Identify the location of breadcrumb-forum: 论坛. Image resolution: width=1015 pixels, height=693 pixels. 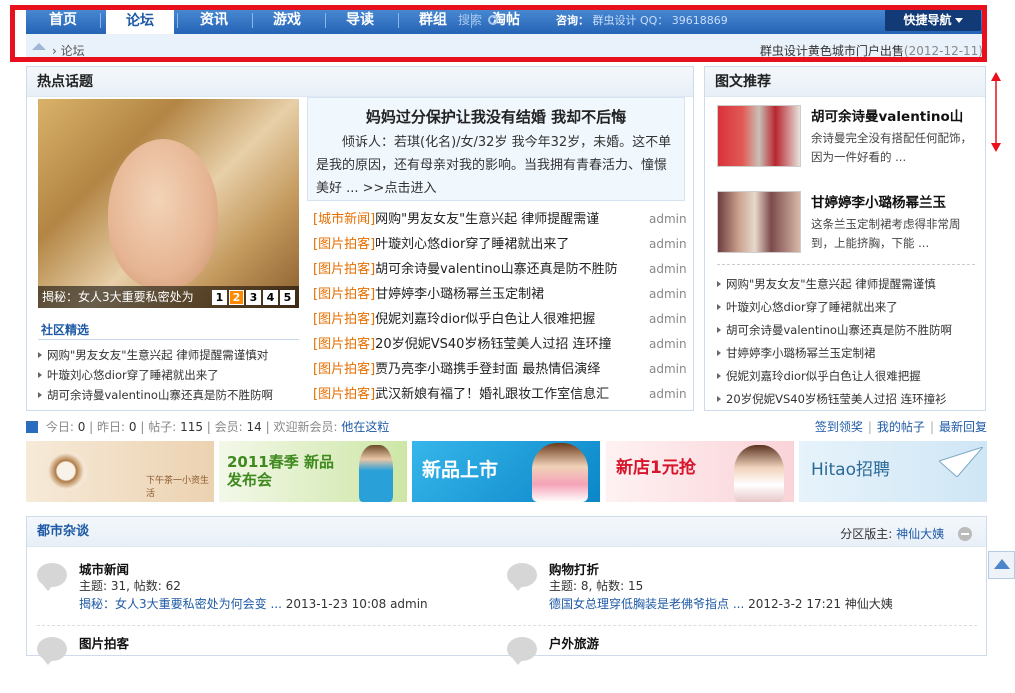
(73, 51).